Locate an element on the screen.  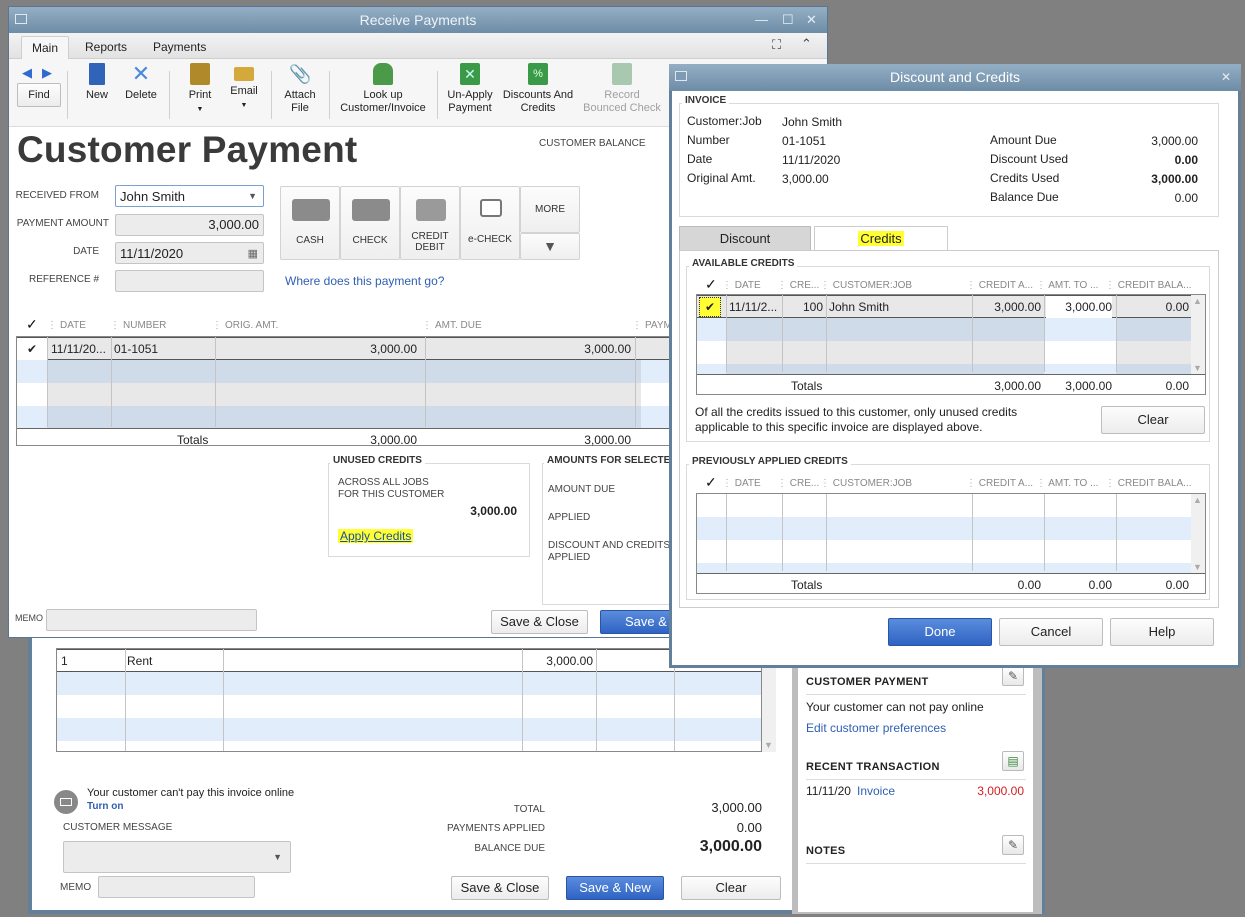
record-bounced-check-button: Record Bounced Check is located at coordinates (622, 89).